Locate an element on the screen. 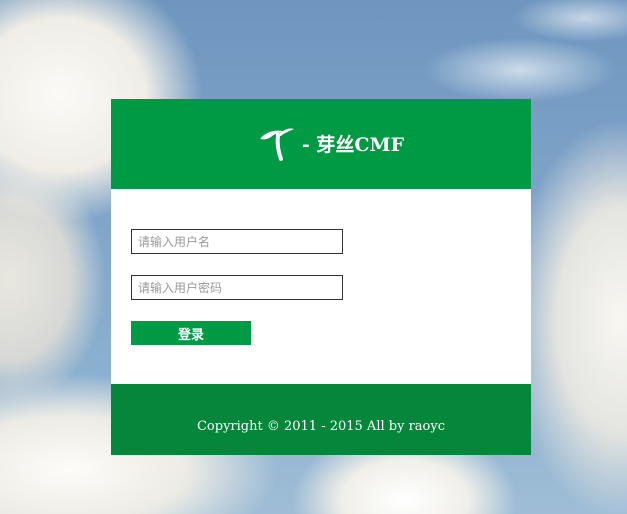  brand-title: - 芽丝CMF is located at coordinates (353, 144).